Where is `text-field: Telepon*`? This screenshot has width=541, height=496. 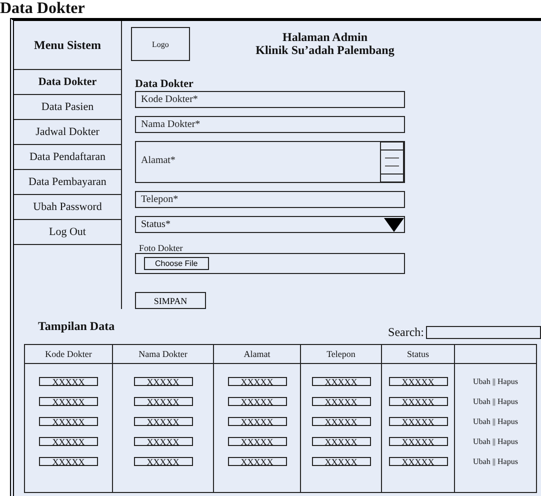 text-field: Telepon* is located at coordinates (270, 199).